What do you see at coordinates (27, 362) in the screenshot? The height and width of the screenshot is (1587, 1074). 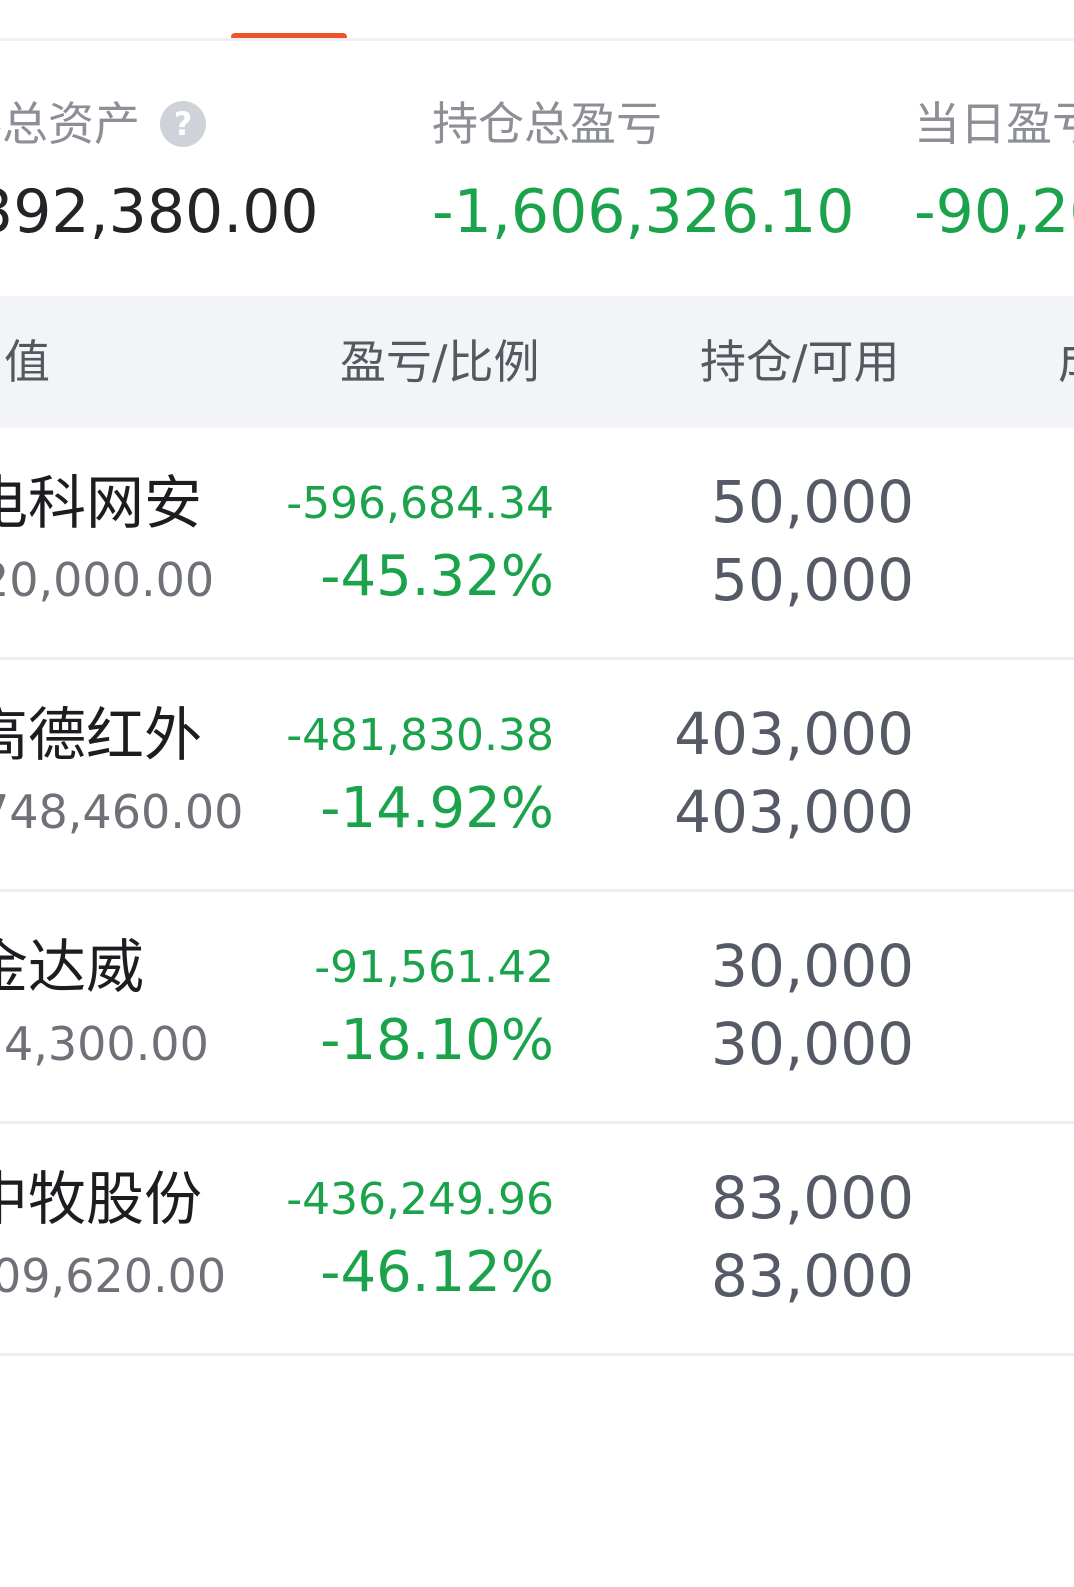 I see `header-market-value: 值` at bounding box center [27, 362].